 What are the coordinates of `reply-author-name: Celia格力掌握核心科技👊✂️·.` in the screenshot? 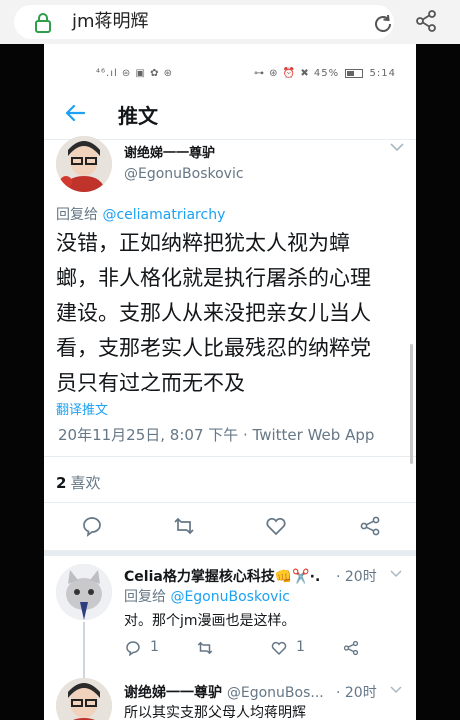 It's located at (222, 576).